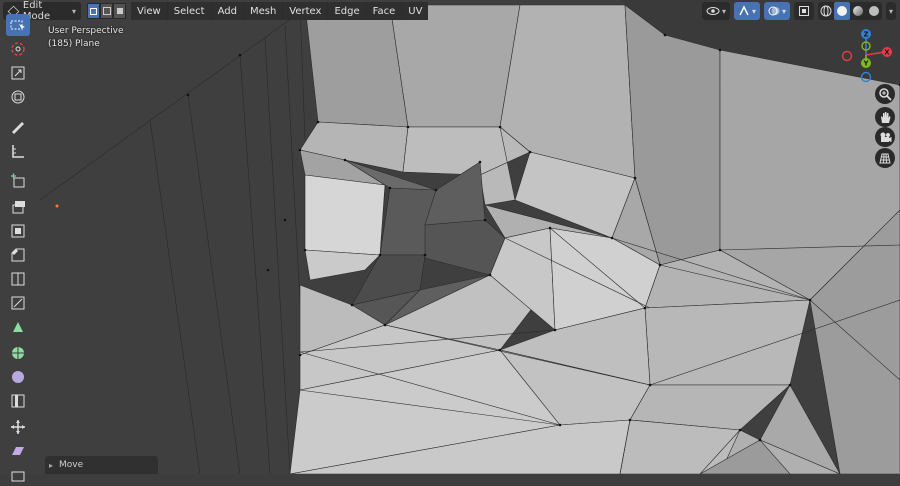 The image size is (900, 486). I want to click on shading-options-dropdown: ▾, so click(890, 11).